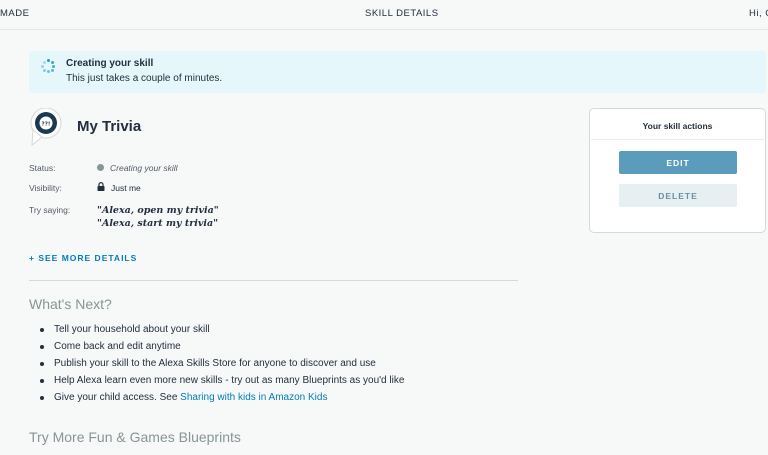 The height and width of the screenshot is (455, 768). I want to click on status-indicator-icon, so click(100, 167).